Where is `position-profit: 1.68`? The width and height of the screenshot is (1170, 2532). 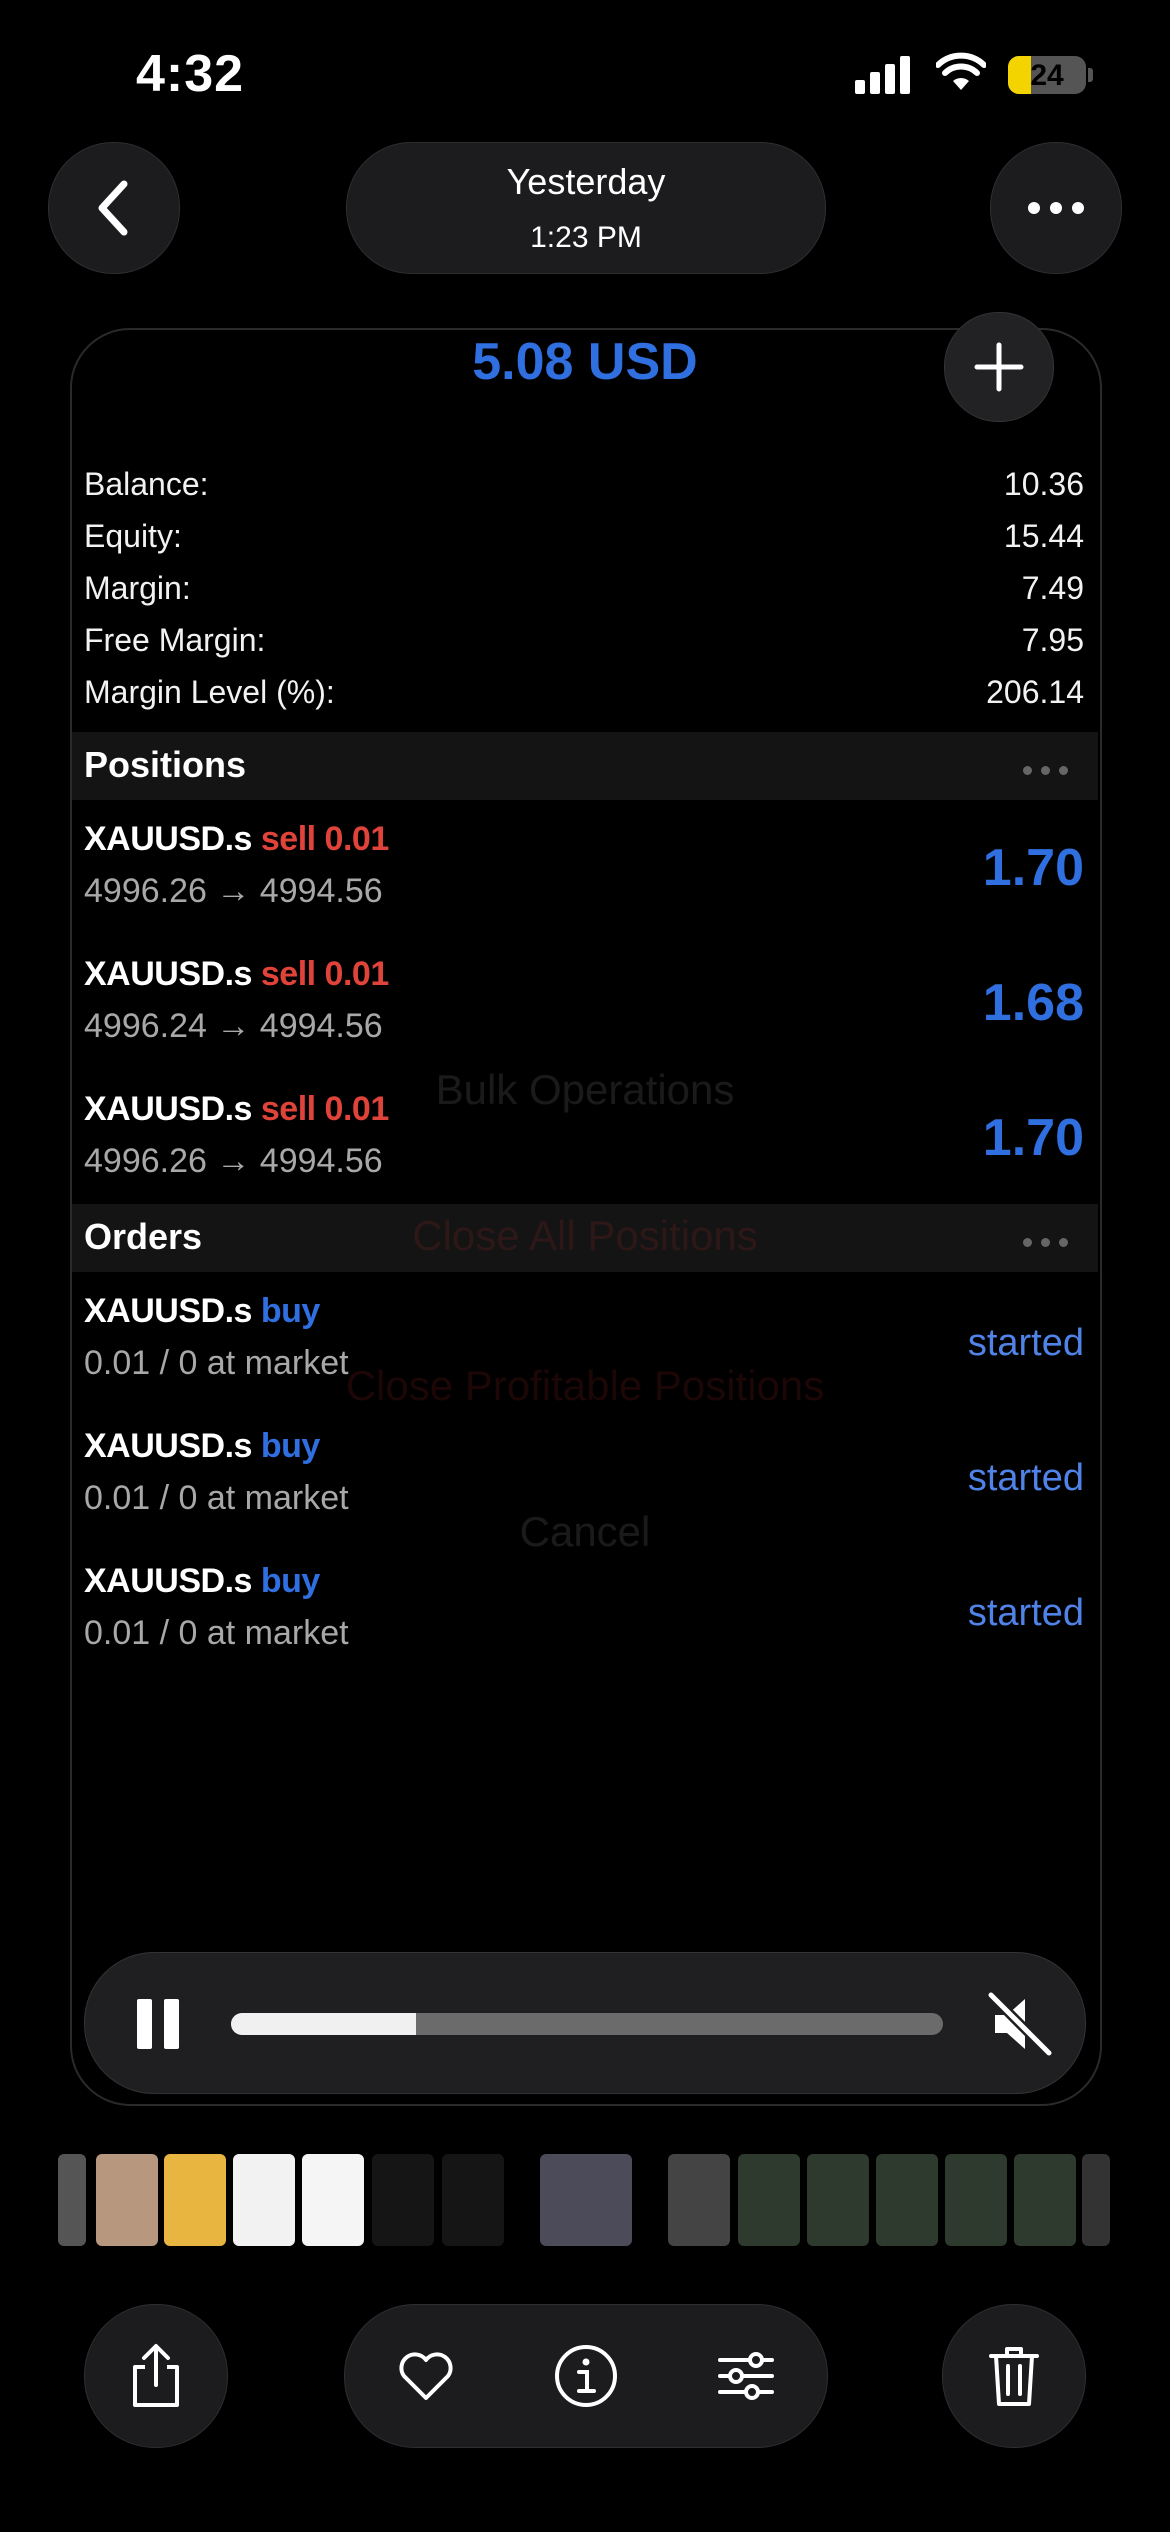
position-profit: 1.68 is located at coordinates (1033, 1003).